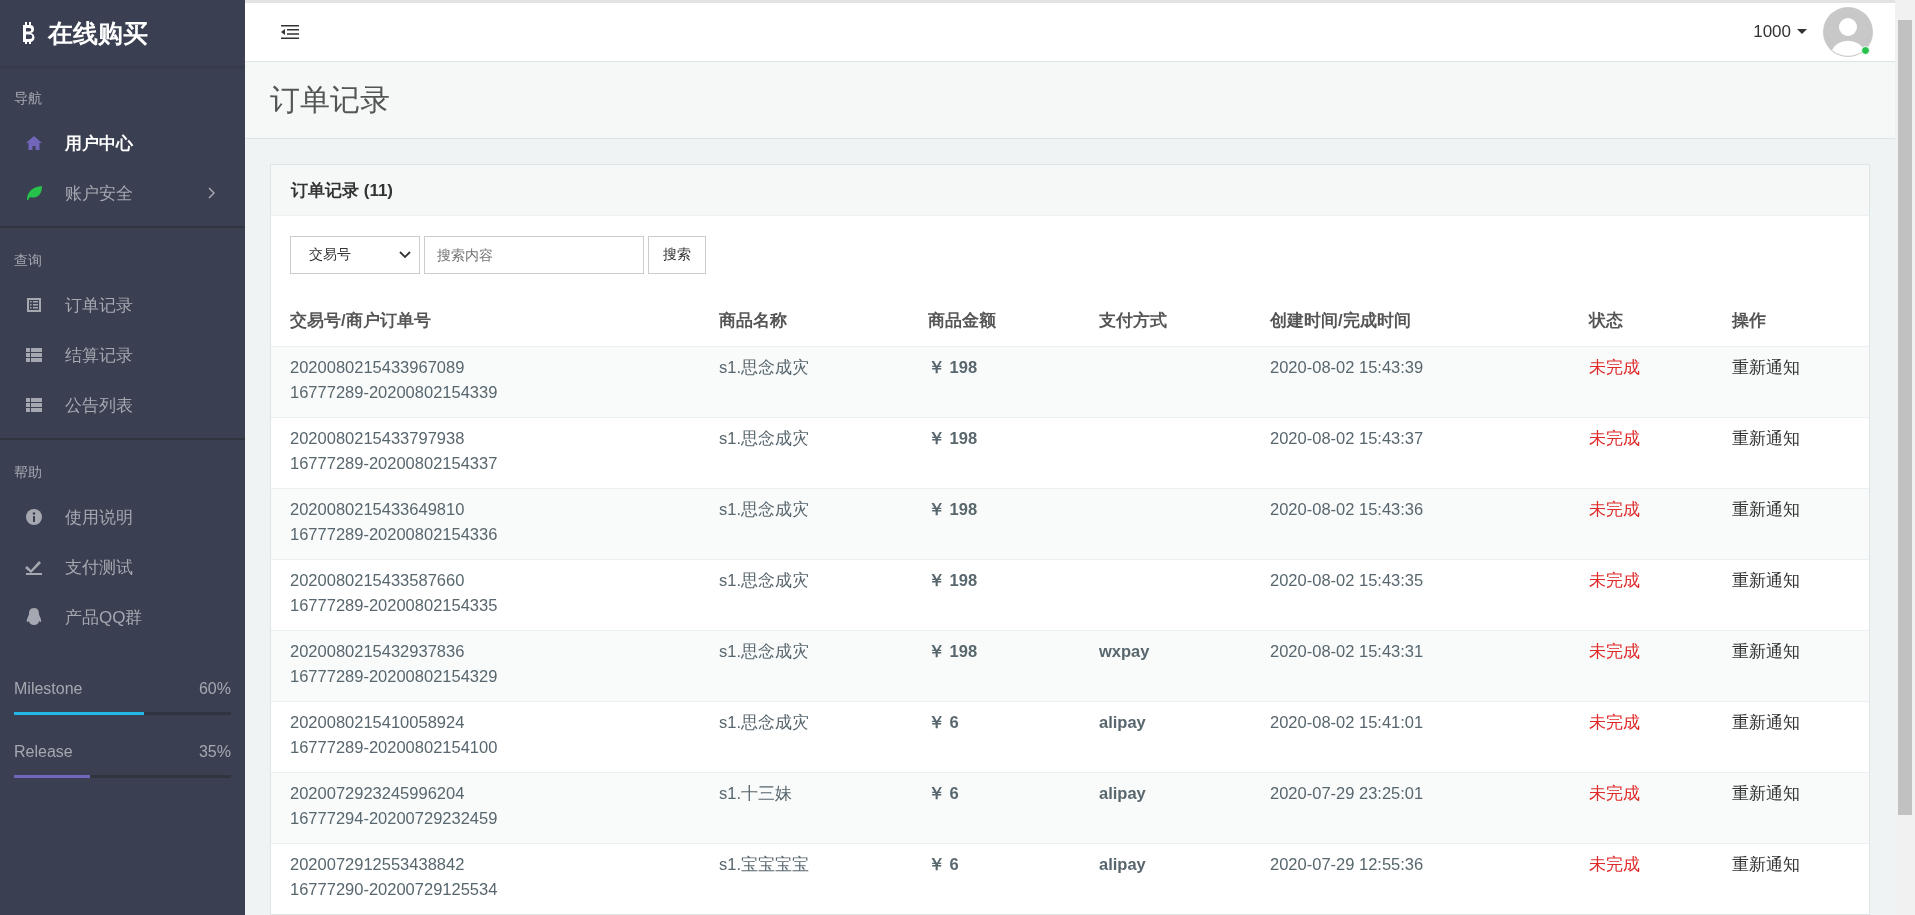 This screenshot has height=915, width=1915. What do you see at coordinates (330, 99) in the screenshot?
I see `page-title: 订单记录` at bounding box center [330, 99].